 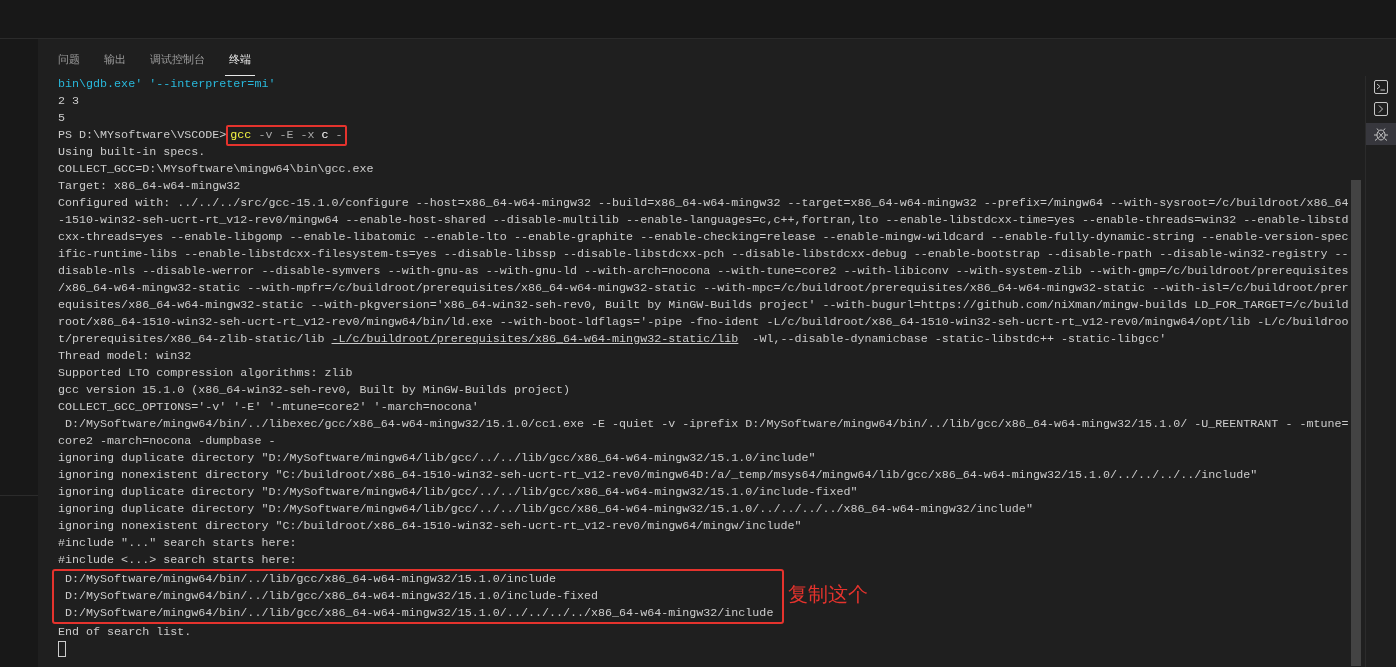 I want to click on panel-tab: 输出, so click(x=115, y=62).